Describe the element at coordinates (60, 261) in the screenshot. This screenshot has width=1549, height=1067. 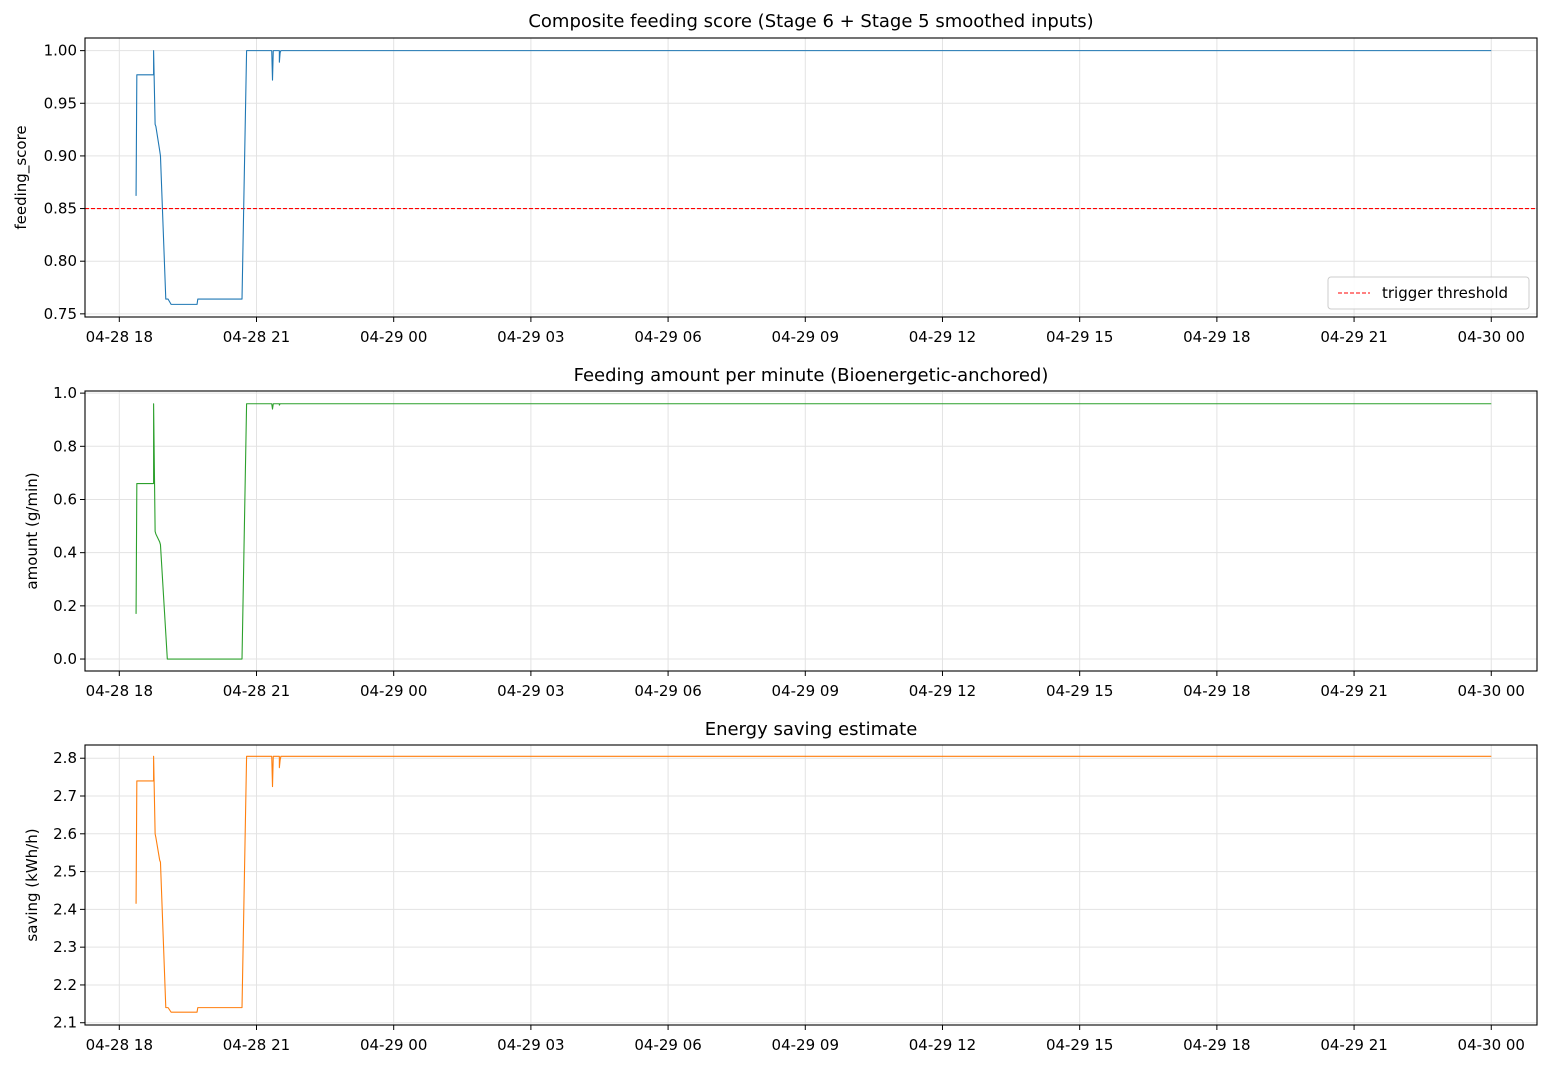
I see `y-tick-label: 0.80` at that location.